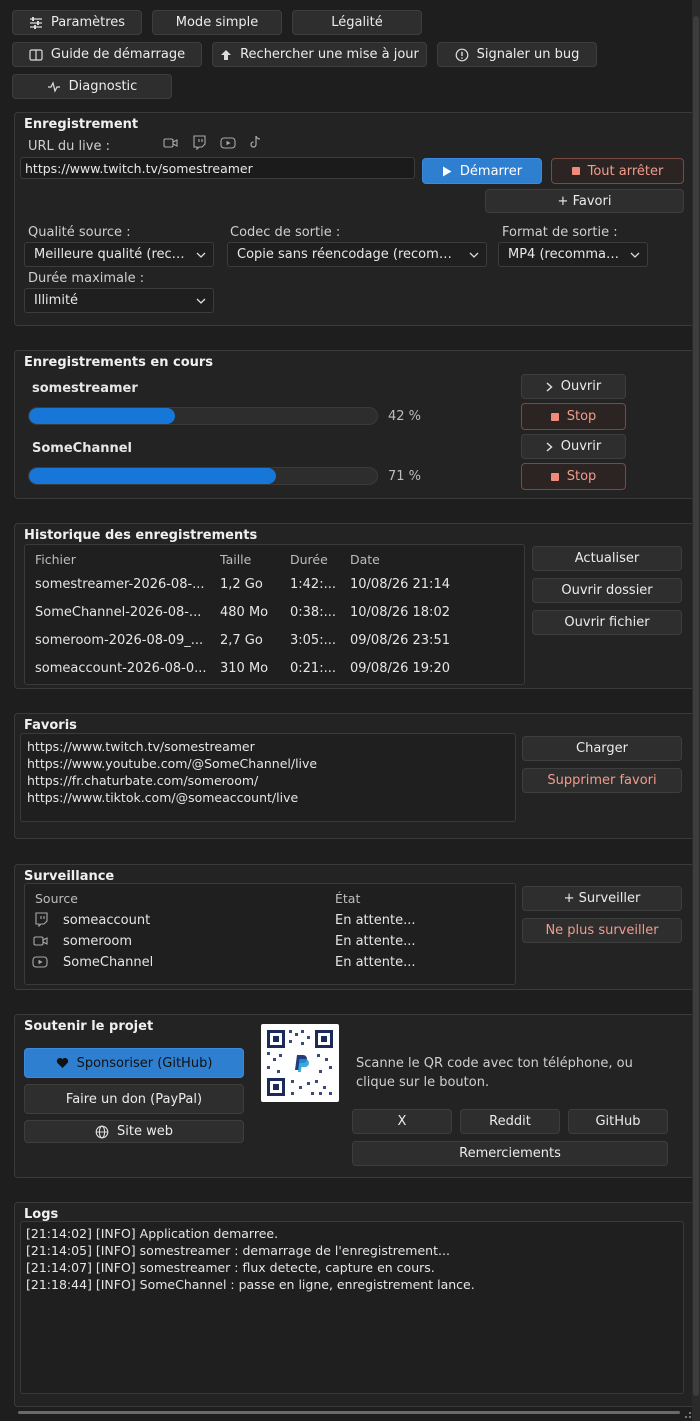 Image resolution: width=700 pixels, height=1421 pixels. What do you see at coordinates (319, 54) in the screenshot?
I see `check-update-button: Rechercher une mise à jour` at bounding box center [319, 54].